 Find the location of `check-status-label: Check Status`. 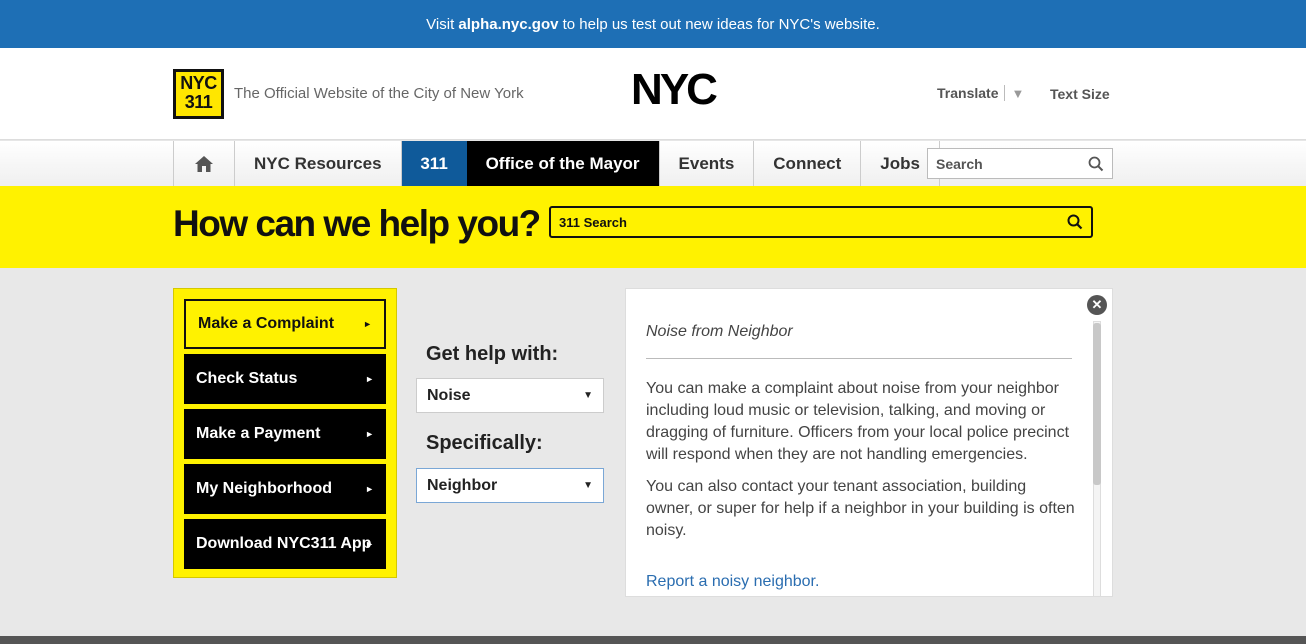

check-status-label: Check Status is located at coordinates (247, 378).